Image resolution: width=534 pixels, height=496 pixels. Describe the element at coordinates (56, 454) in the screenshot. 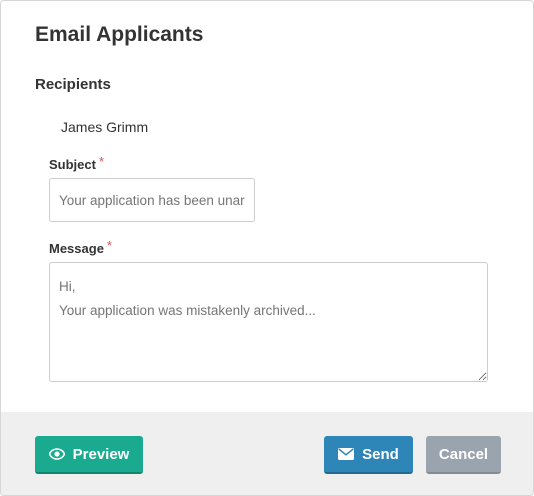

I see `eye-icon` at that location.